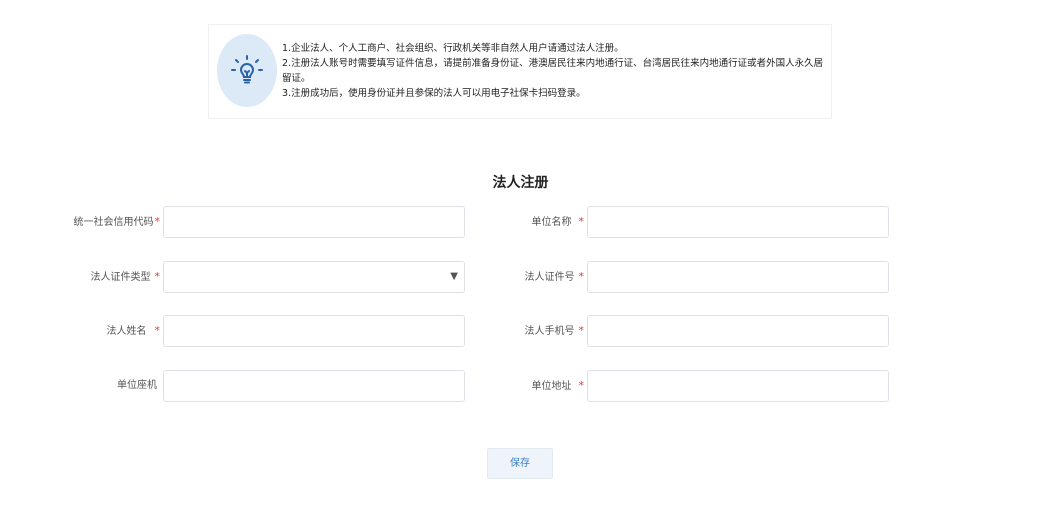 The height and width of the screenshot is (520, 1039). Describe the element at coordinates (247, 70) in the screenshot. I see `lightbulb-icon` at that location.